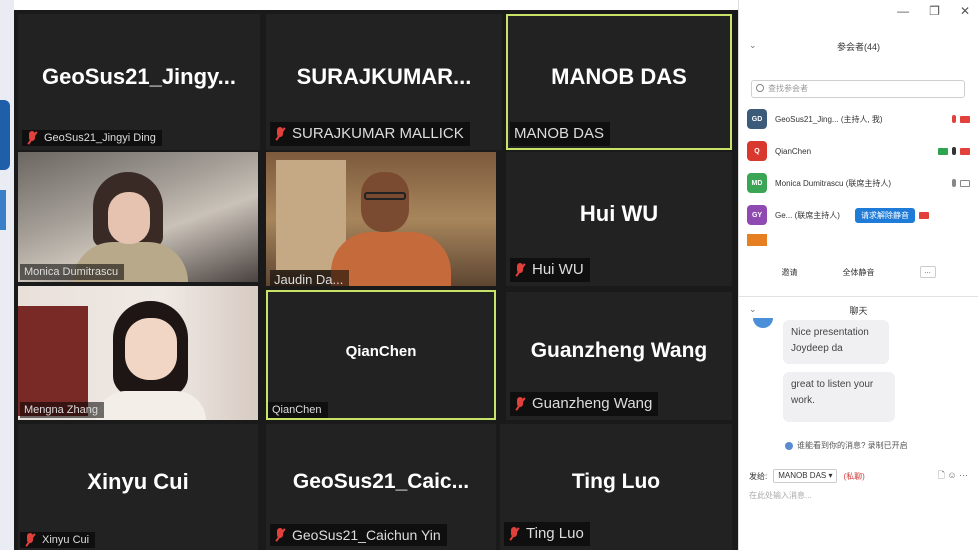  Describe the element at coordinates (619, 213) in the screenshot. I see `participant-name: Hui WU` at that location.